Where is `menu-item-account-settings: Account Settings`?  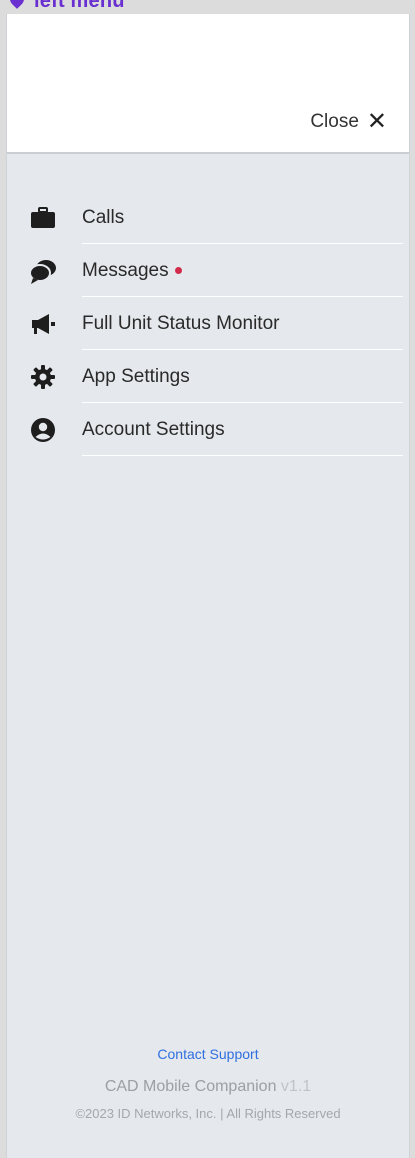
menu-item-account-settings: Account Settings is located at coordinates (208, 429).